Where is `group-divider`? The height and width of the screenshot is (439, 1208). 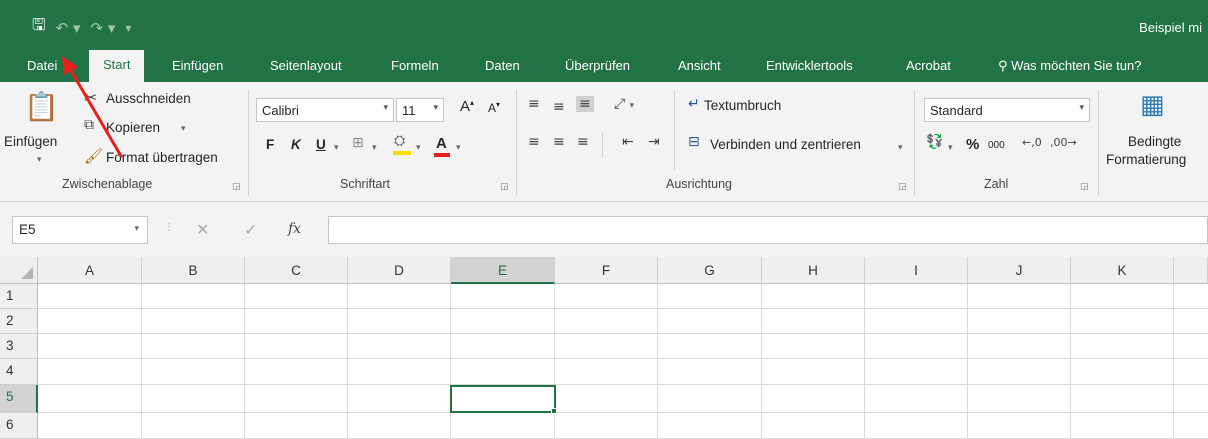
group-divider is located at coordinates (914, 143).